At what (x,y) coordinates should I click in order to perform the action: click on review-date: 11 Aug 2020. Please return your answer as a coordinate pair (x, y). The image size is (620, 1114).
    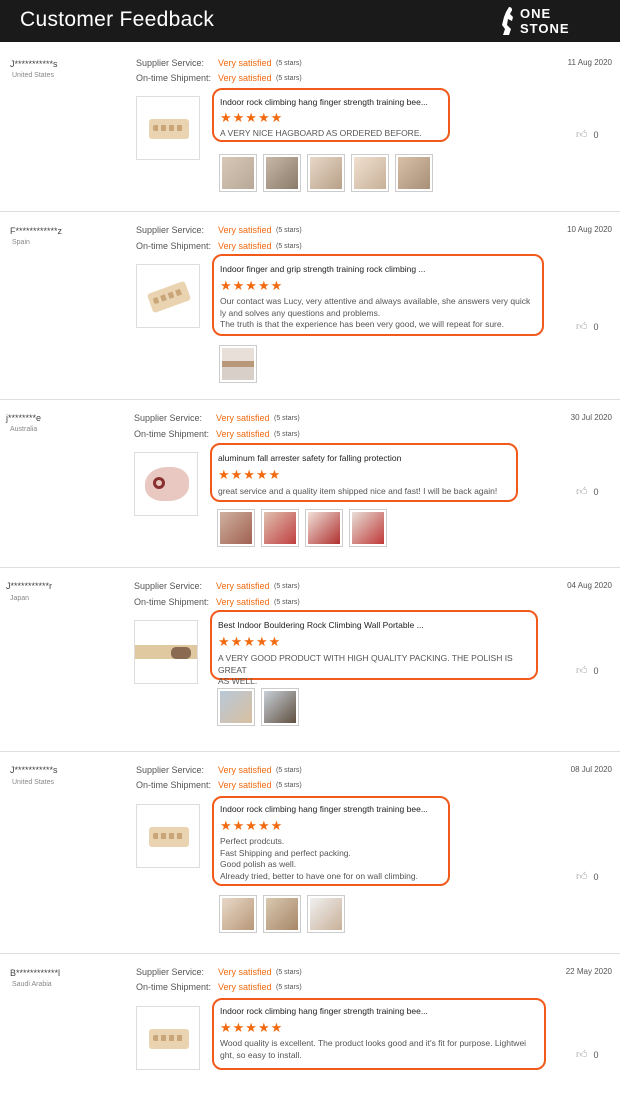
    Looking at the image, I should click on (589, 62).